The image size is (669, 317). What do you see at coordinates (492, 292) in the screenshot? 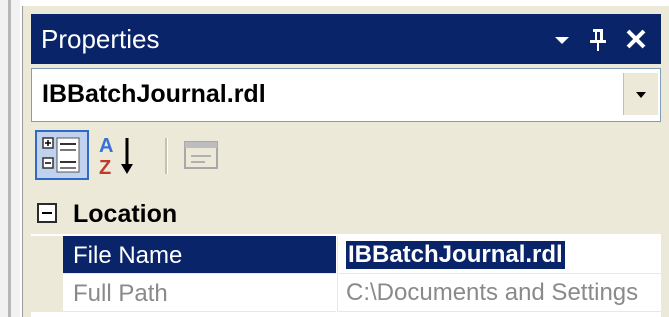
I see `property-value-readonly: C:\Documents and Settings` at bounding box center [492, 292].